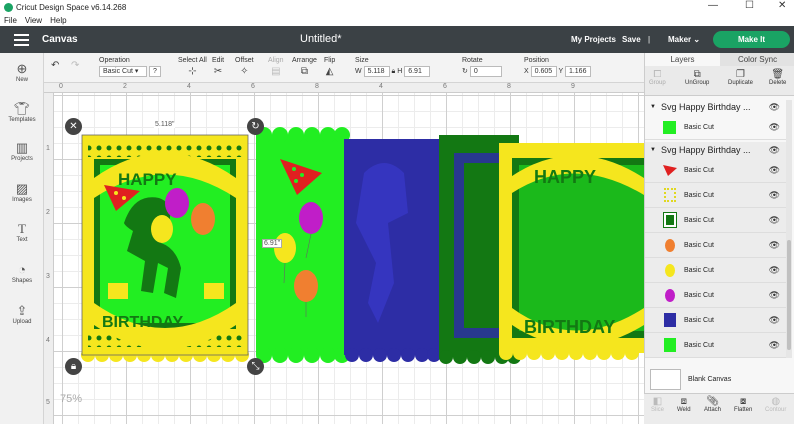  Describe the element at coordinates (782, 5) in the screenshot. I see `close-window-icon: ✕` at that location.